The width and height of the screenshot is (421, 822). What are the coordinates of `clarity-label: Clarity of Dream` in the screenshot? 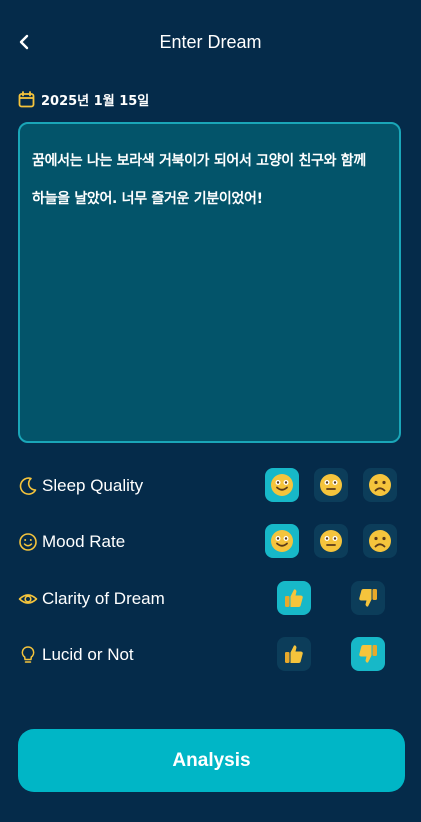 It's located at (103, 598).